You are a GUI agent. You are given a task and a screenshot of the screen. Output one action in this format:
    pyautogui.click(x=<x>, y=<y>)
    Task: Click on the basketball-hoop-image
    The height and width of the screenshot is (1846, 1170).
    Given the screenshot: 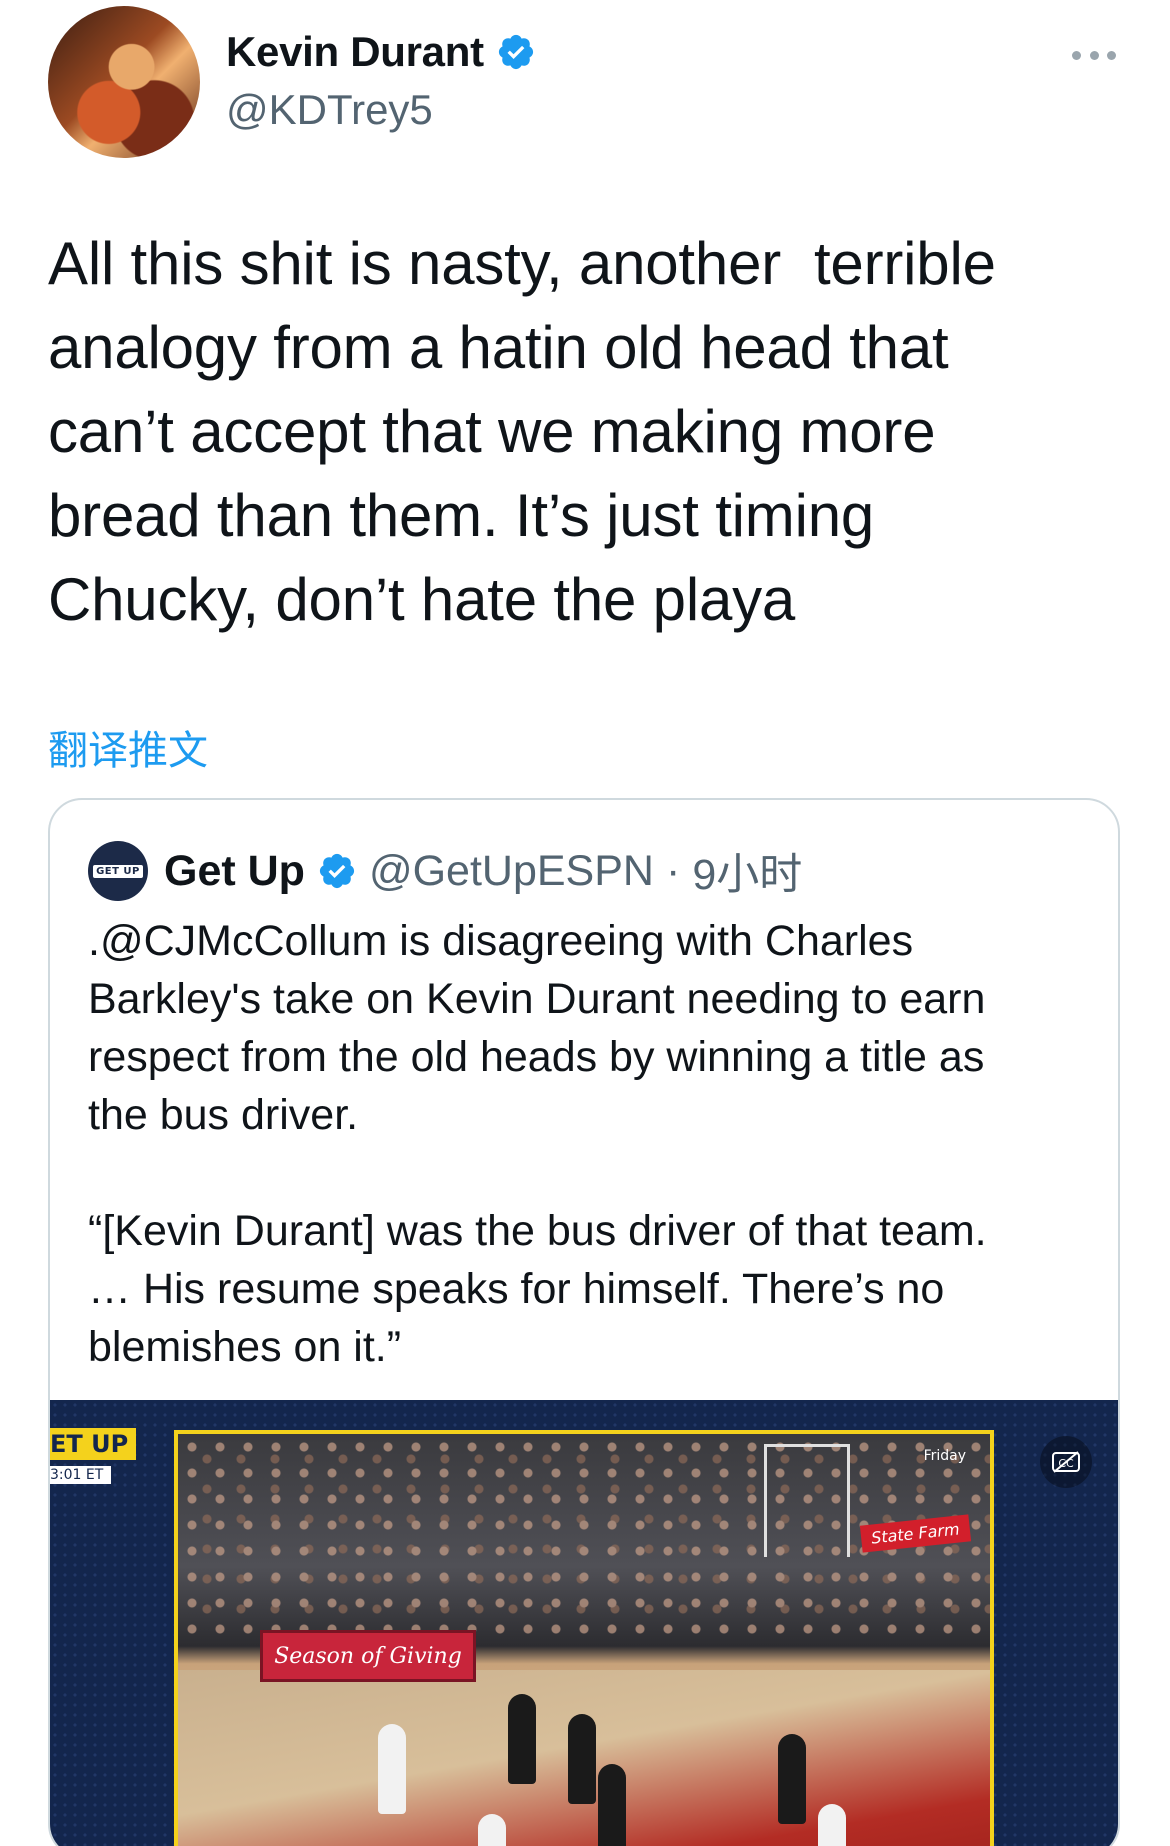 What is the action you would take?
    pyautogui.click(x=807, y=1500)
    